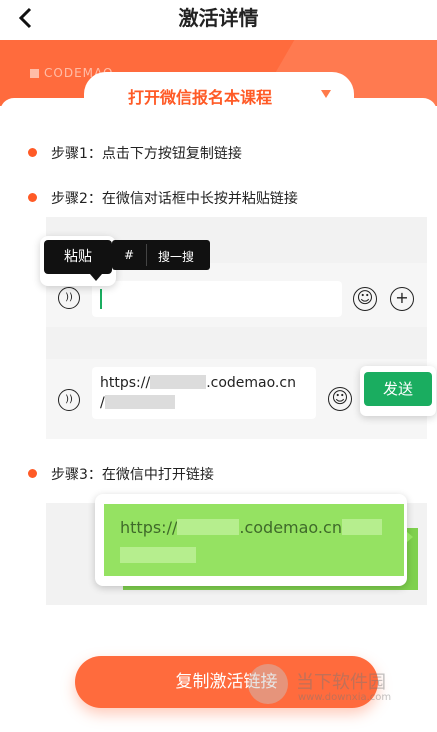 The image size is (437, 732). I want to click on link-message-bubble: https://.codemao.cn, so click(254, 540).